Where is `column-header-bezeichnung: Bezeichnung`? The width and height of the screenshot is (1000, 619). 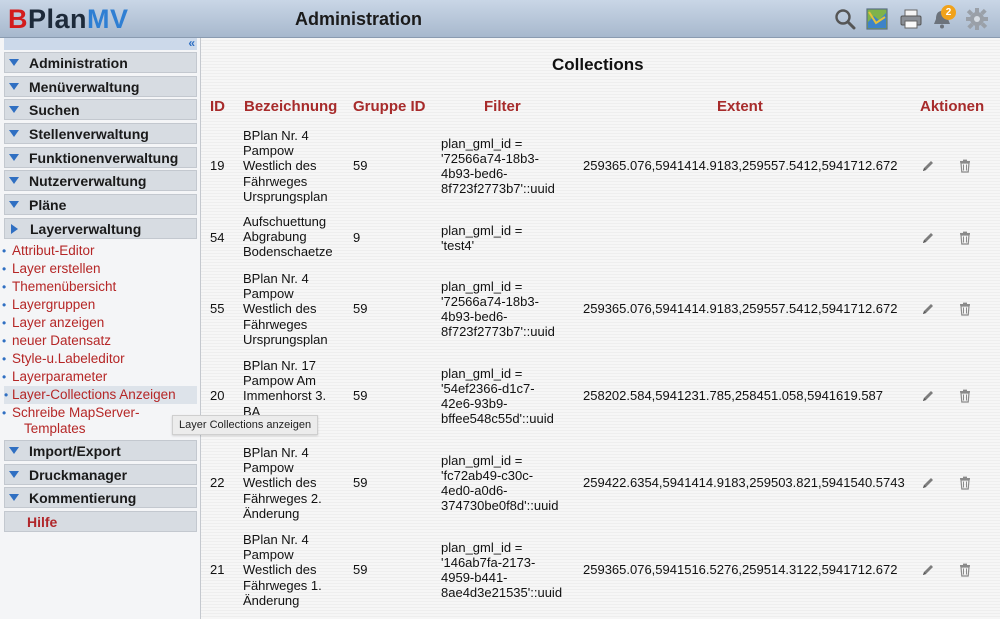
column-header-bezeichnung: Bezeichnung is located at coordinates (291, 106).